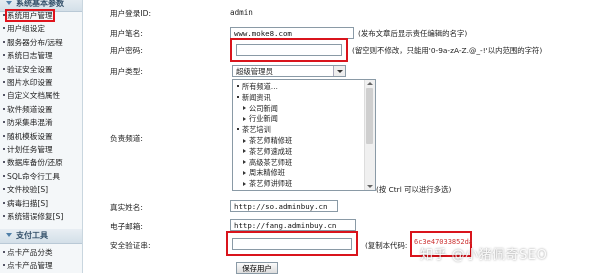 The image size is (600, 275). Describe the element at coordinates (370, 186) in the screenshot. I see `scroll-down-icon` at that location.